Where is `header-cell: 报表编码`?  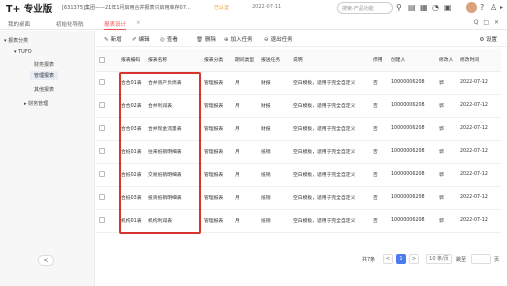
header-cell: 报表编码 is located at coordinates (131, 60).